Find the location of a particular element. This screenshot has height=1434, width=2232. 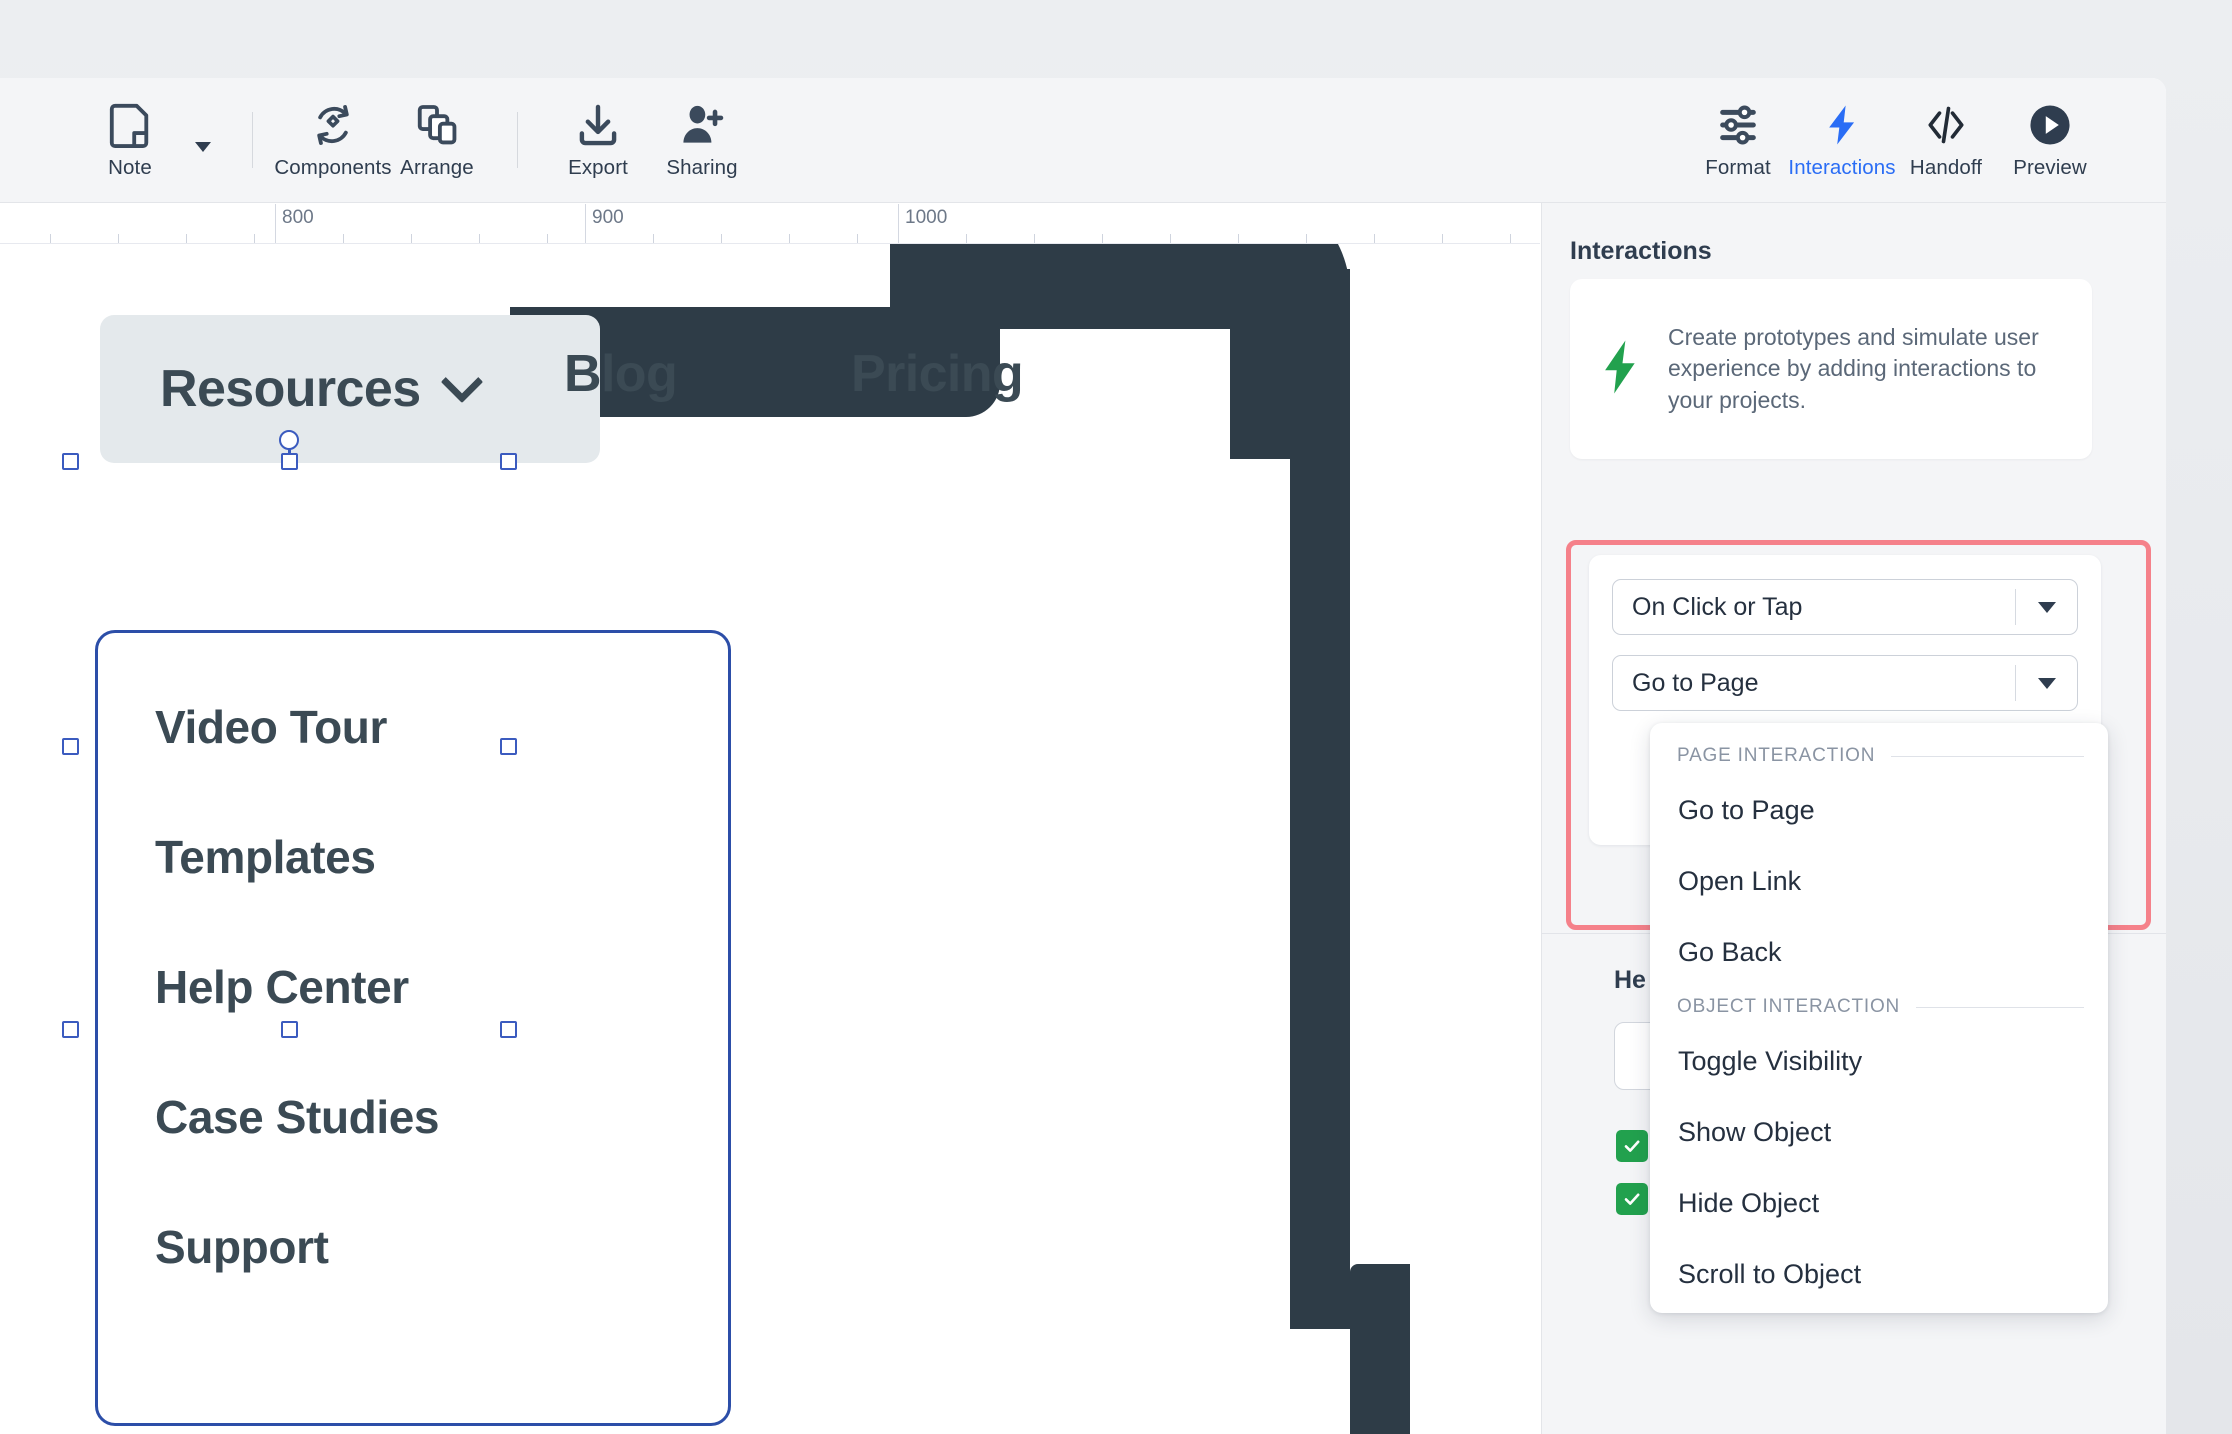

menu-group-label: OBJECT INTERACTION is located at coordinates (1789, 1006).